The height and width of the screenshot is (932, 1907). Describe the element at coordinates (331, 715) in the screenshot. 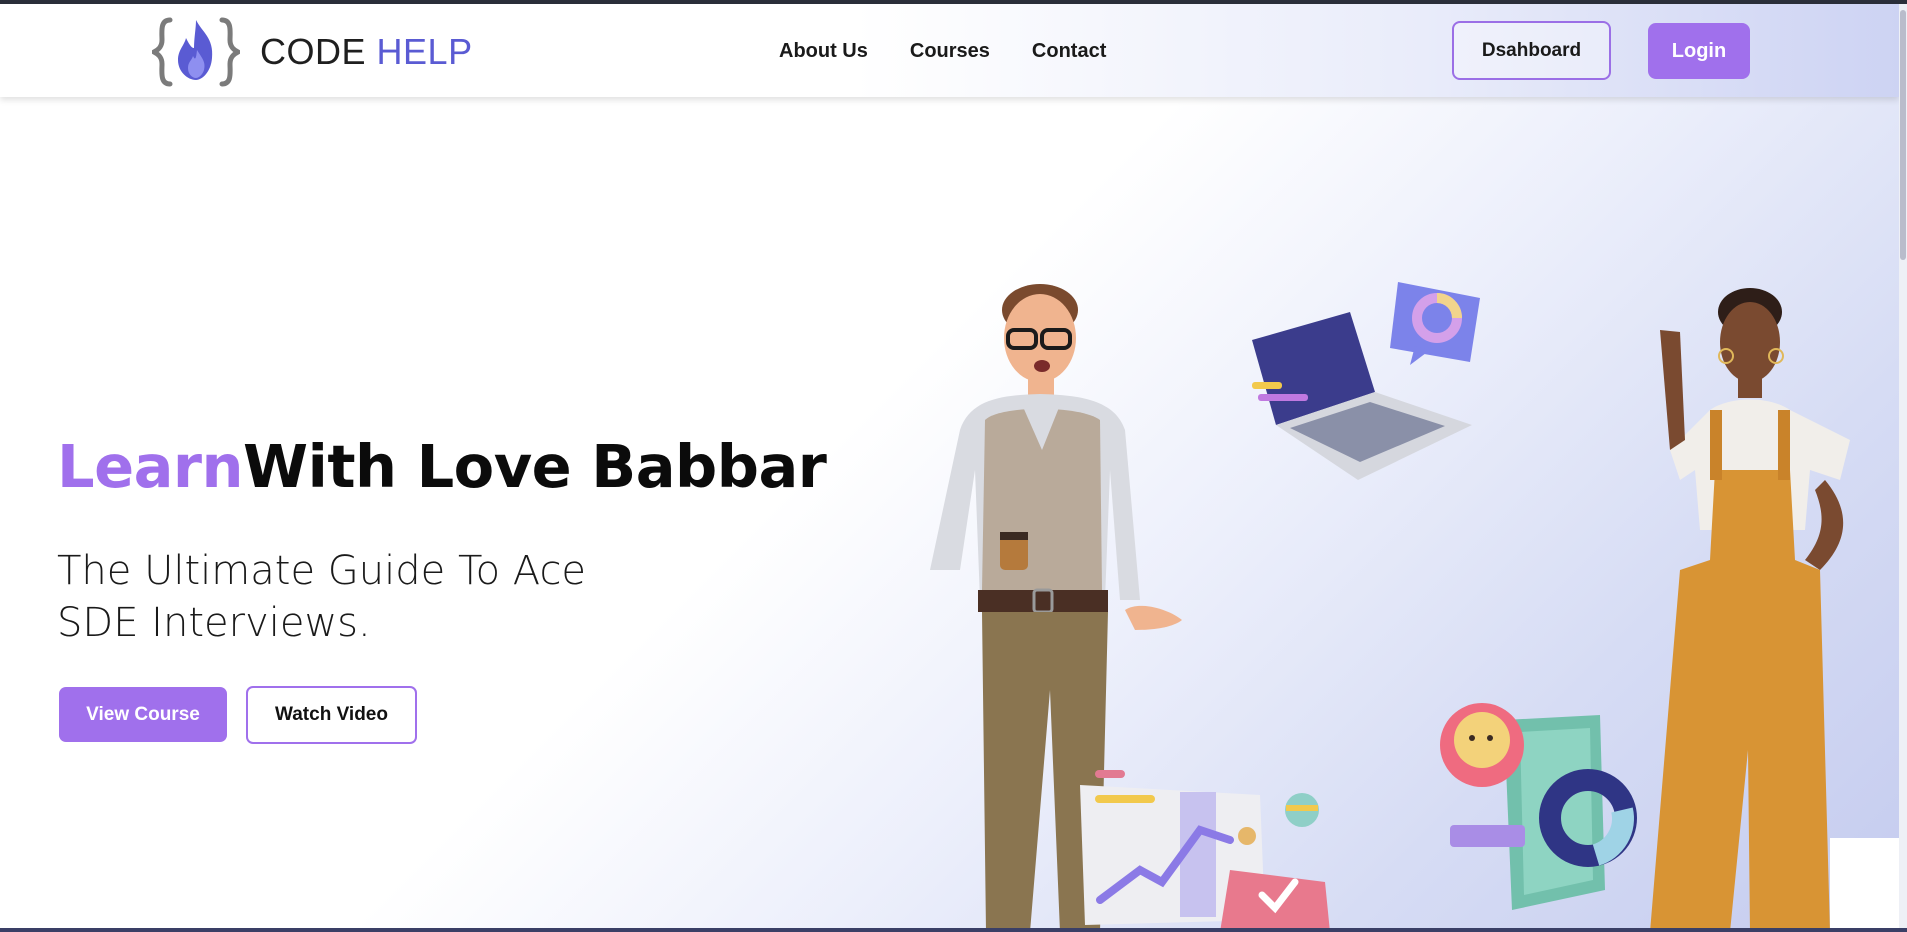

I see `watch-video-button: Watch Video` at that location.